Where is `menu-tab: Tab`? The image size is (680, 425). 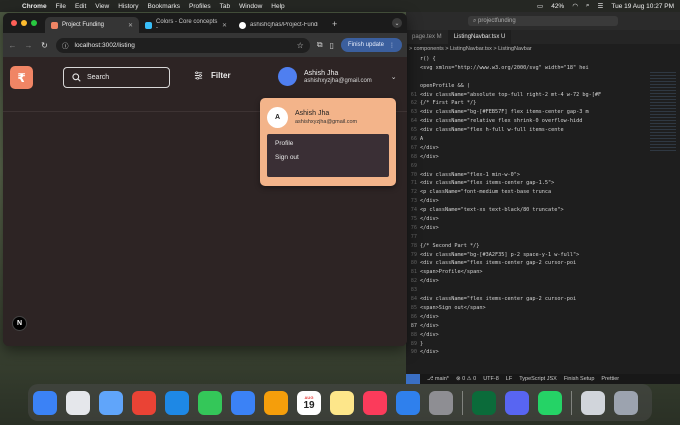 menu-tab: Tab is located at coordinates (225, 6).